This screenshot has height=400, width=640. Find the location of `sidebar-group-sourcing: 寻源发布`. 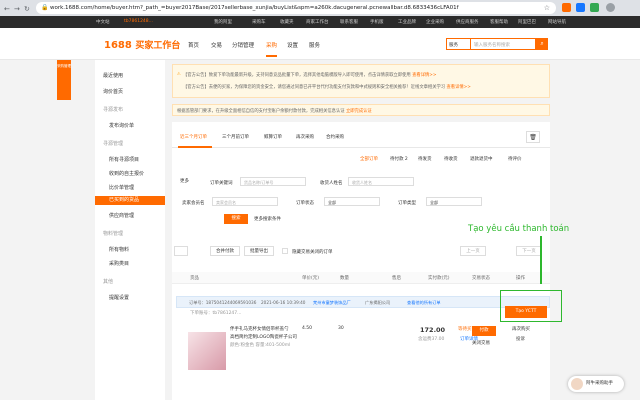

sidebar-group-sourcing: 寻源发布 is located at coordinates (113, 109).